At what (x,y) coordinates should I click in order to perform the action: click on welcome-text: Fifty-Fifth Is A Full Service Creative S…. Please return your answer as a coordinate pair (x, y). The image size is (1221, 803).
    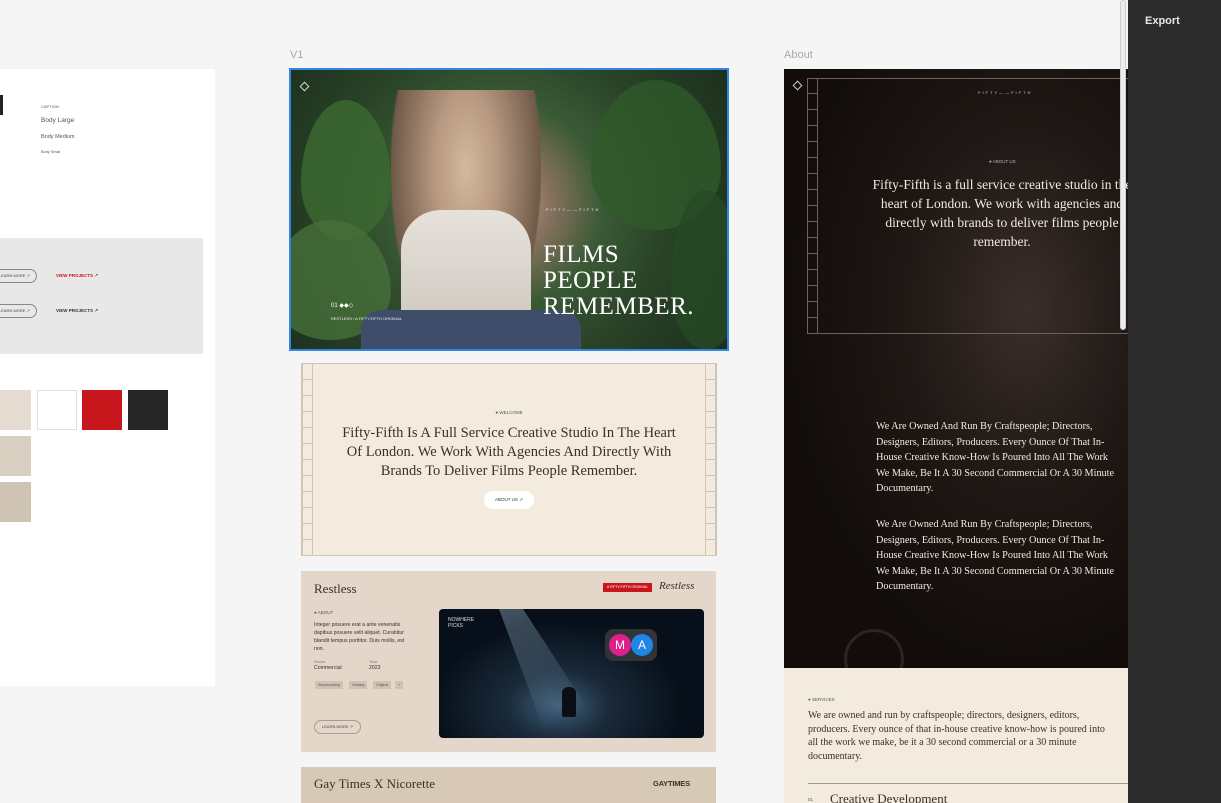
    Looking at the image, I should click on (509, 452).